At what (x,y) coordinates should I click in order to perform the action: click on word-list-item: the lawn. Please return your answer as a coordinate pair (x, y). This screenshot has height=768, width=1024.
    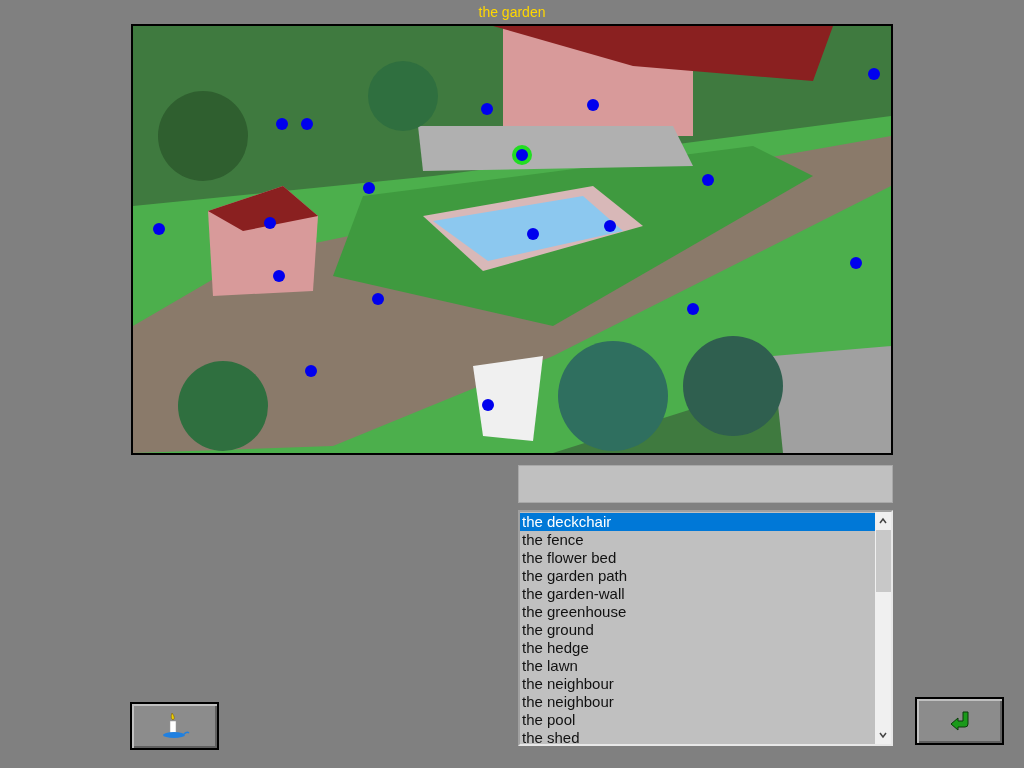
    Looking at the image, I should click on (697, 666).